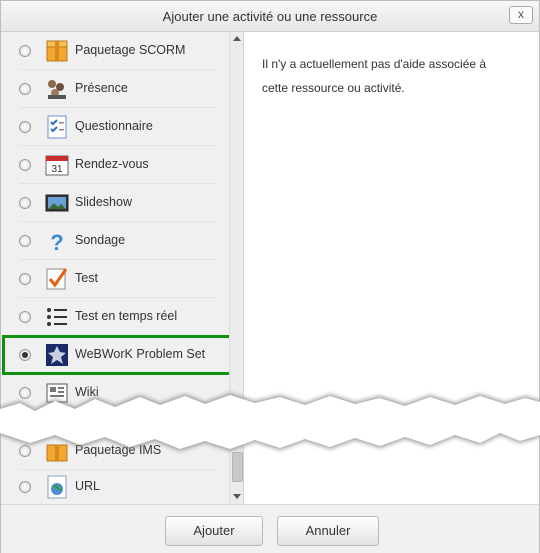  I want to click on scorm-package-icon, so click(57, 51).